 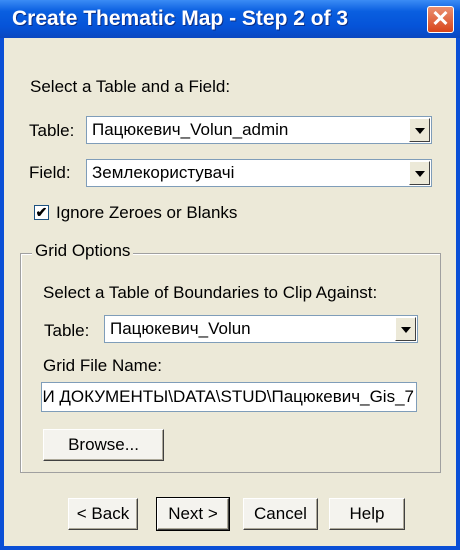 I want to click on boundary-table-value: Пацюкевич_Volun, so click(x=180, y=328).